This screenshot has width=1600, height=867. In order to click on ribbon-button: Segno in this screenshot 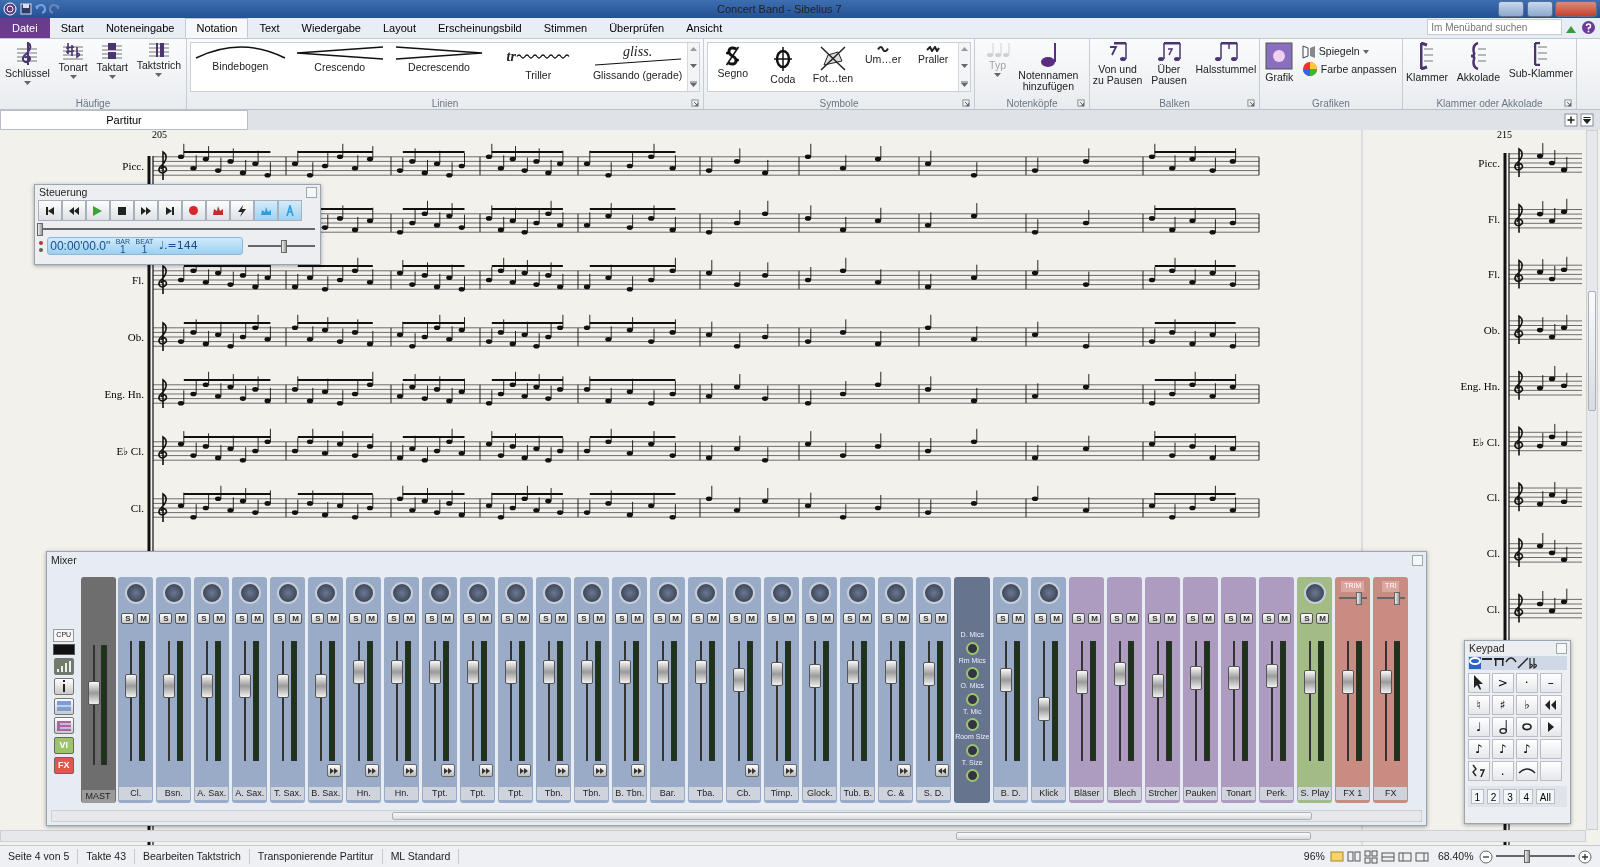, I will do `click(732, 62)`.